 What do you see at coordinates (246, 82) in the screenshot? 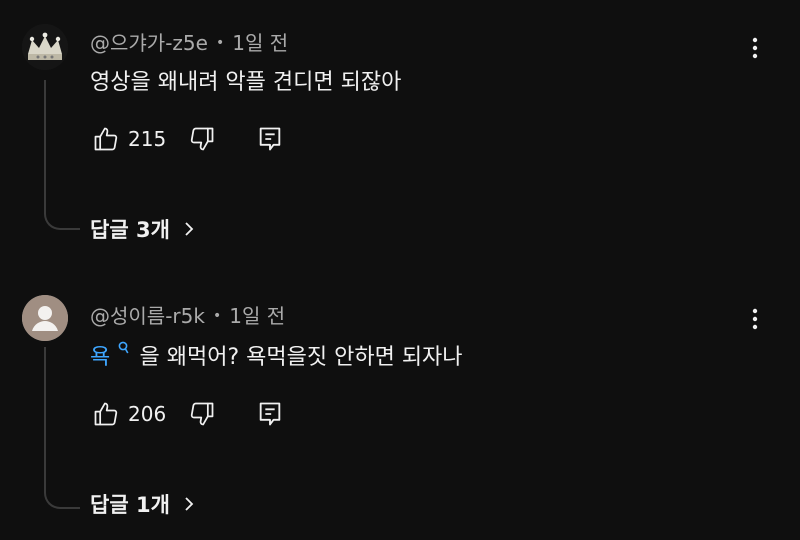
I see `comment-text: 영상을 왜내려 악플 견디면 되잖아` at bounding box center [246, 82].